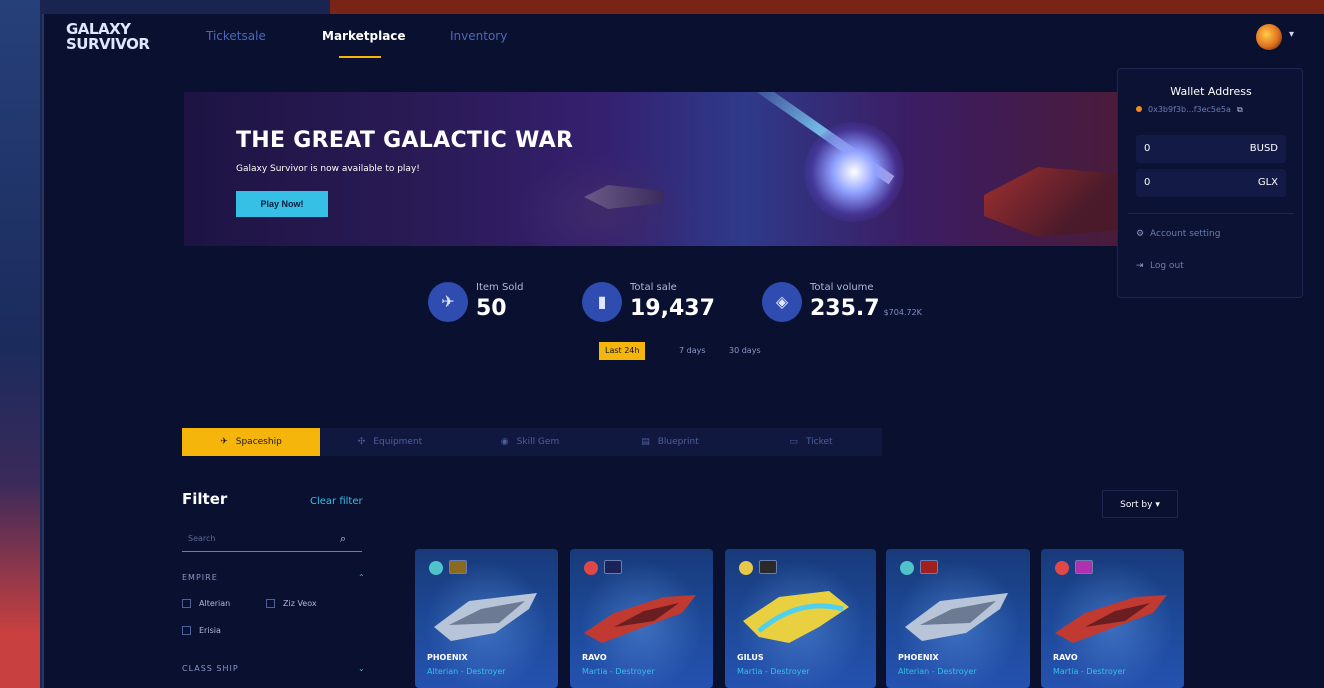  Describe the element at coordinates (1211, 149) in the screenshot. I see `balance-busd: 0 BUSD` at that location.